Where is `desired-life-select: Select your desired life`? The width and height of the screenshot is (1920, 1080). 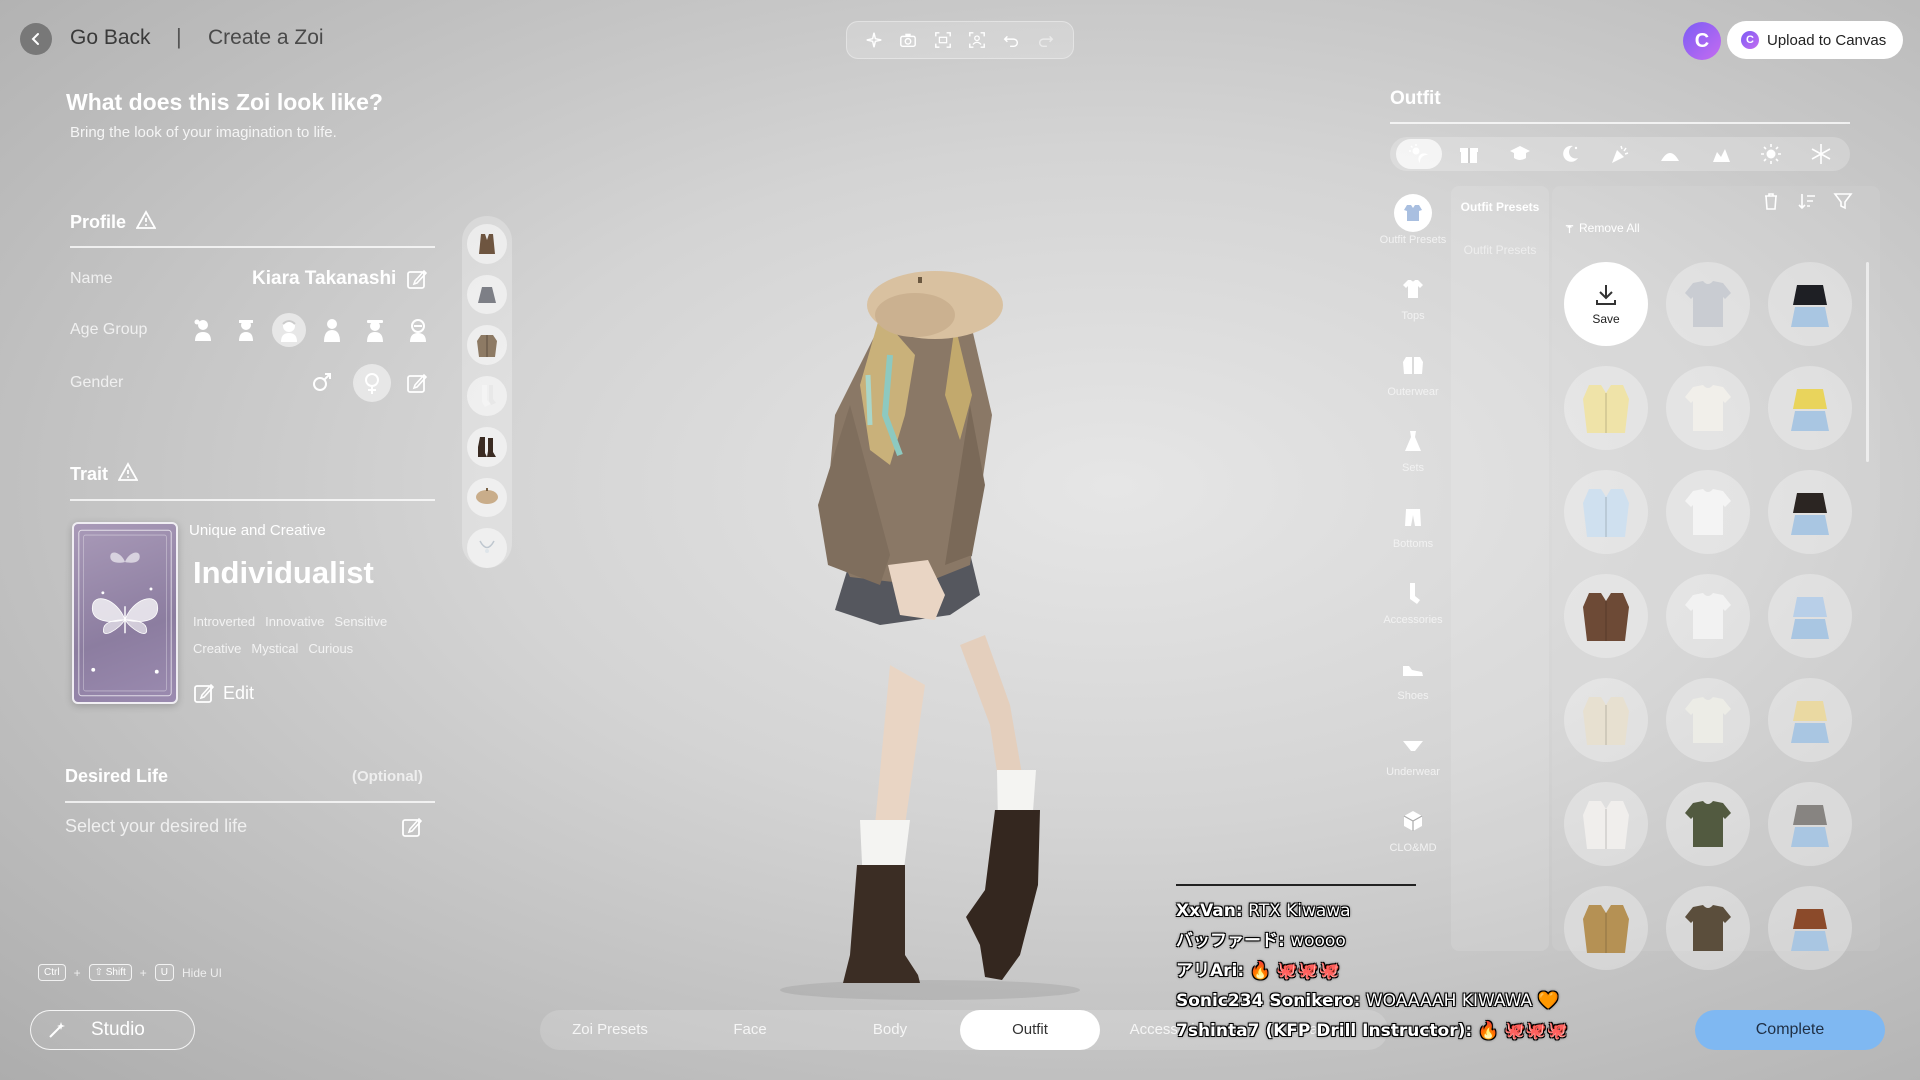 desired-life-select: Select your desired life is located at coordinates (156, 826).